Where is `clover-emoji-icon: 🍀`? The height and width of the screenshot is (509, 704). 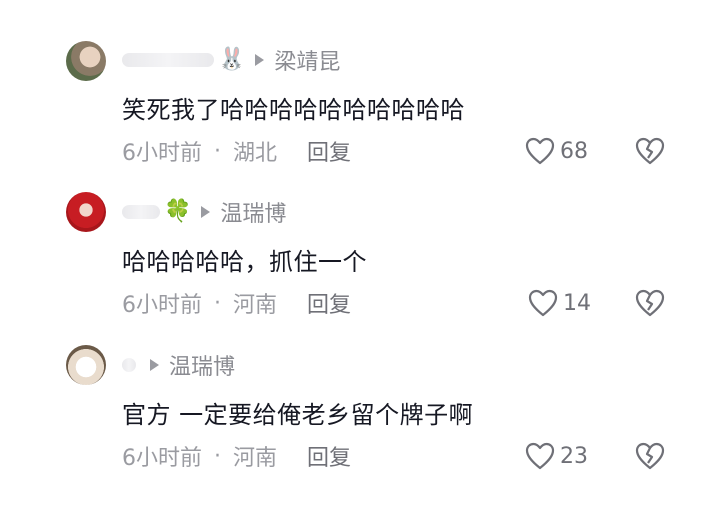
clover-emoji-icon: 🍀 is located at coordinates (178, 211).